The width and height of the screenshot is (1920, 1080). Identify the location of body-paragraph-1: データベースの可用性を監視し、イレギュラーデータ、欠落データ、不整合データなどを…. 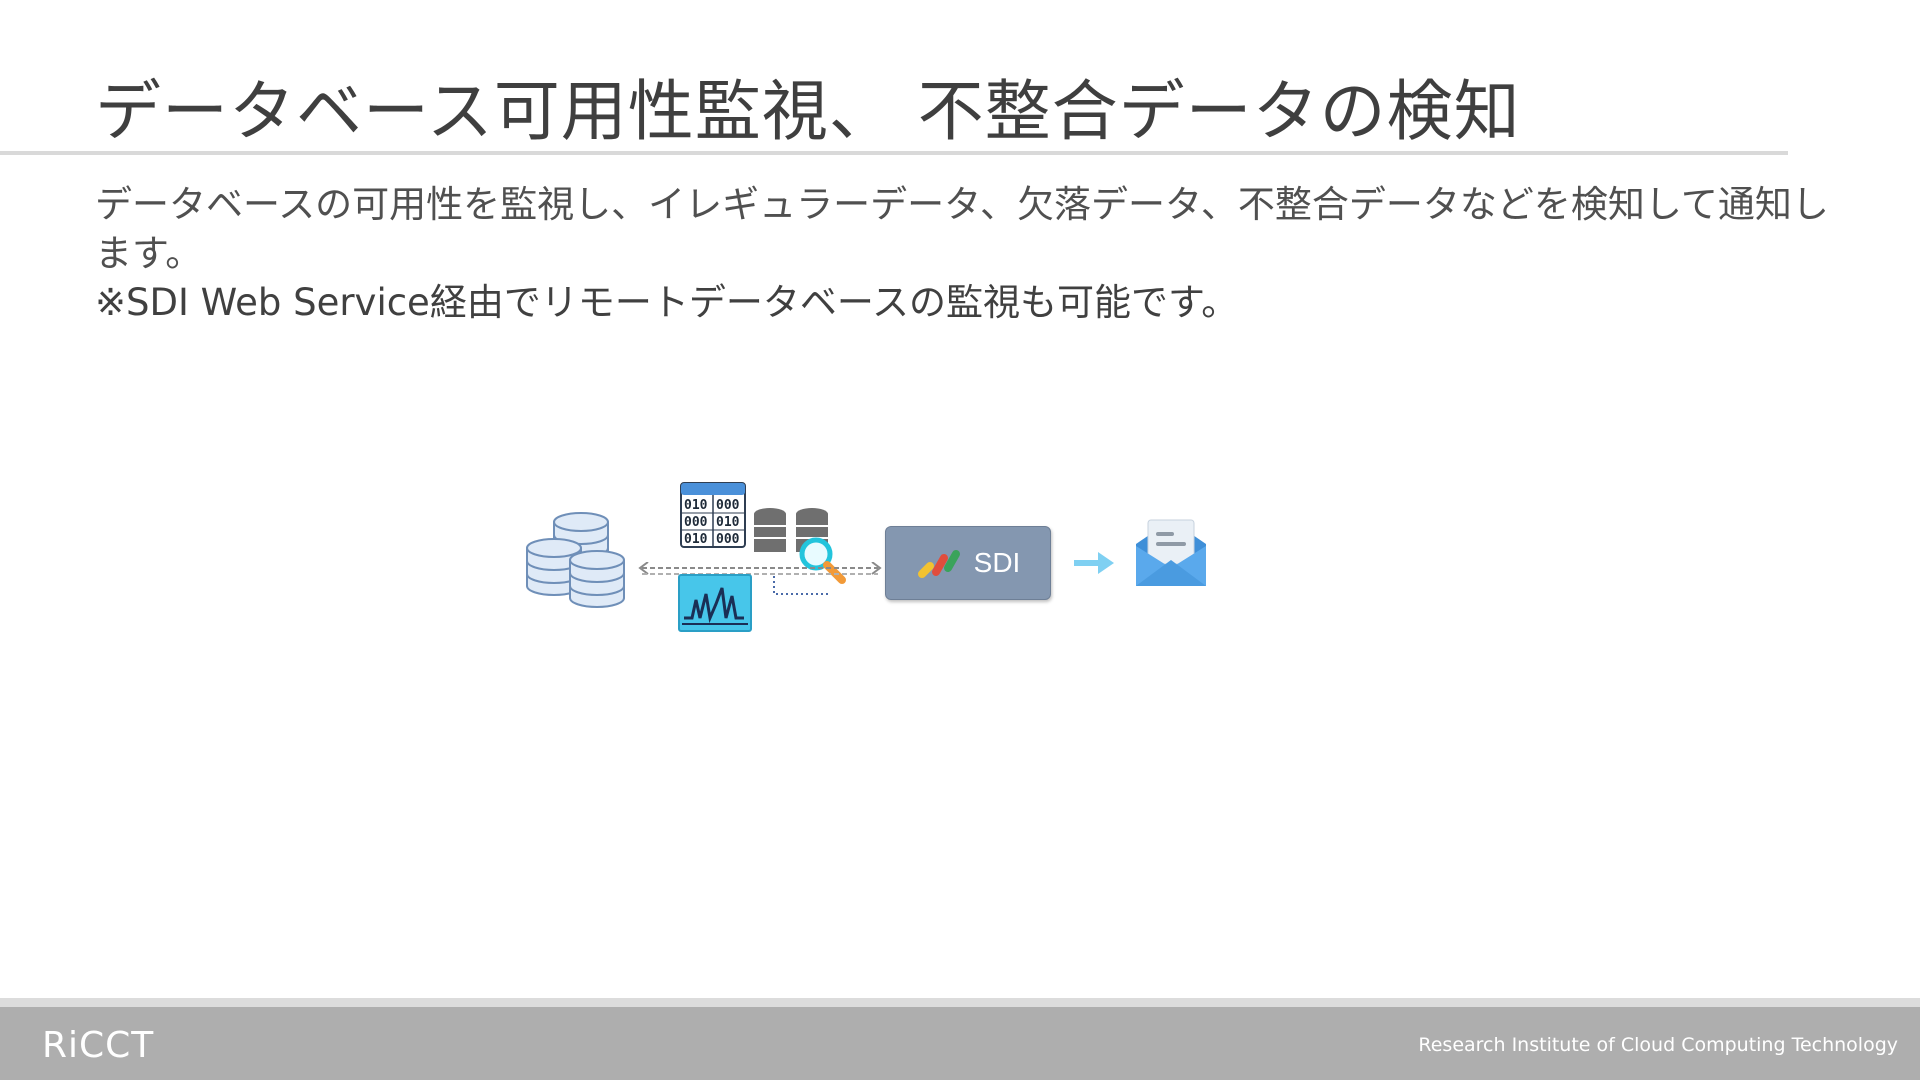
(962, 229).